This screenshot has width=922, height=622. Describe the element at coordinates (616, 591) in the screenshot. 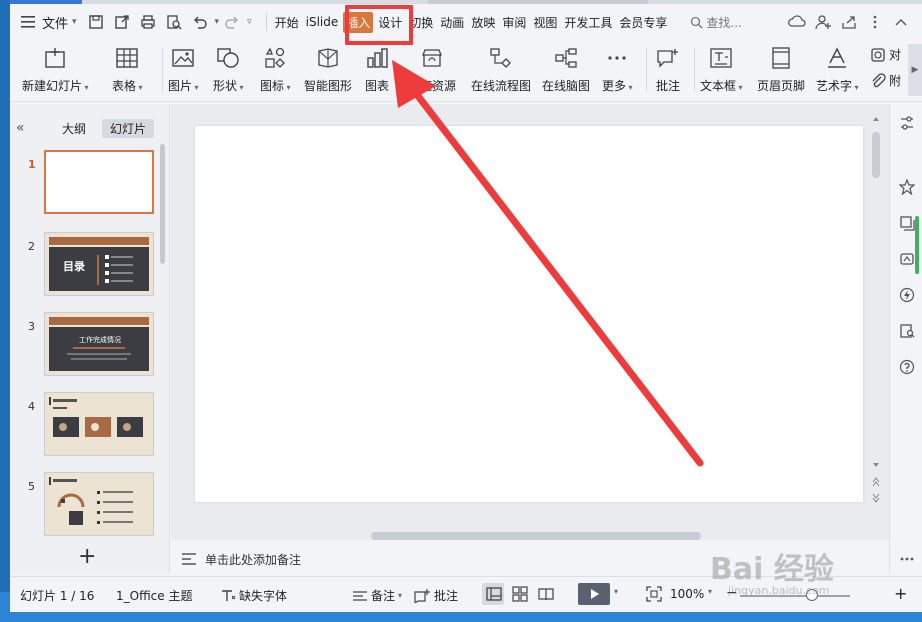

I see `play-options-chevron-icon: ▾` at that location.